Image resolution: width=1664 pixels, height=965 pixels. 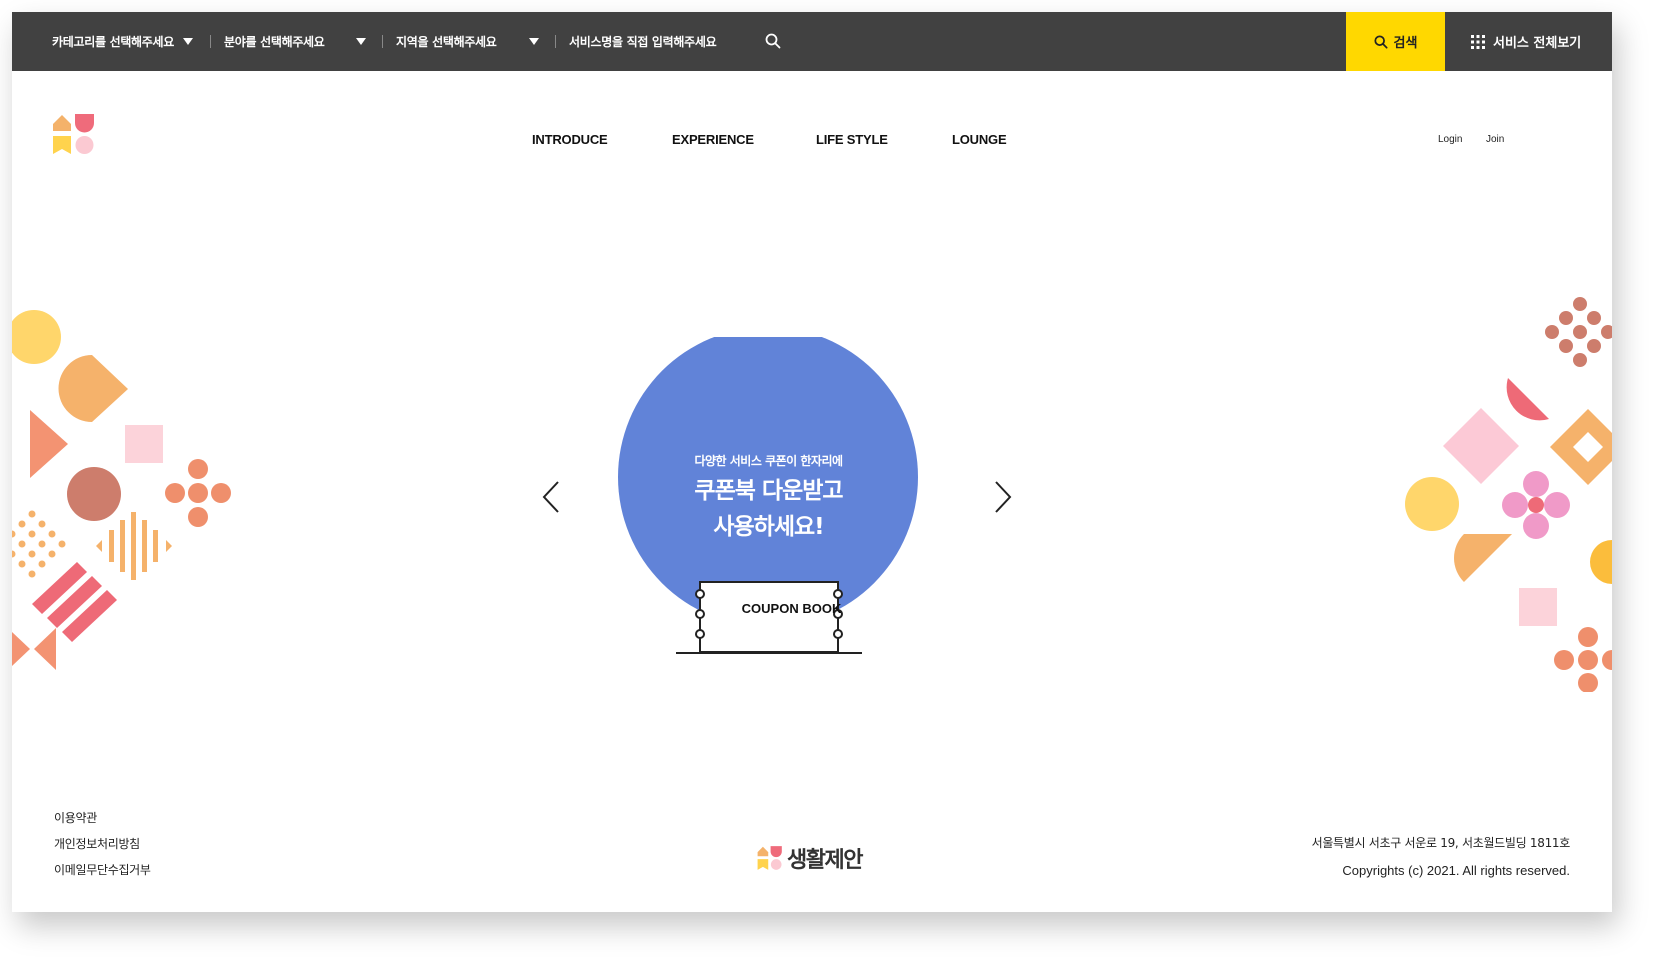 What do you see at coordinates (979, 139) in the screenshot?
I see `nav-item-lounge: LOUNGE` at bounding box center [979, 139].